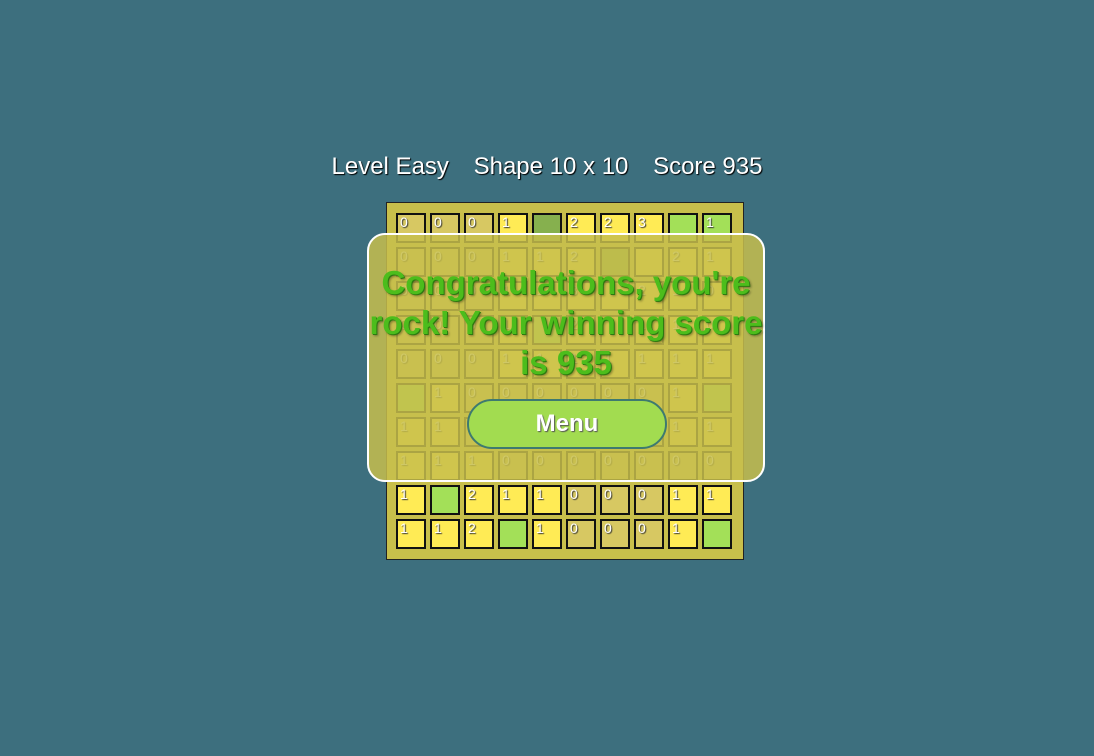 The image size is (1094, 756). I want to click on status-bar: Level Easy Shape 10 x 10 Score 935, so click(547, 167).